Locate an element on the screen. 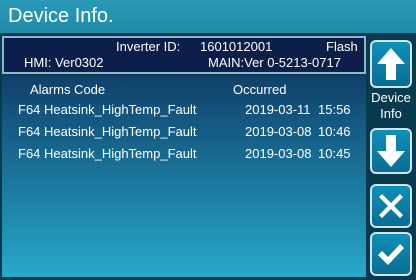 The width and height of the screenshot is (416, 280). column-header-occurred: Occurred is located at coordinates (260, 89).